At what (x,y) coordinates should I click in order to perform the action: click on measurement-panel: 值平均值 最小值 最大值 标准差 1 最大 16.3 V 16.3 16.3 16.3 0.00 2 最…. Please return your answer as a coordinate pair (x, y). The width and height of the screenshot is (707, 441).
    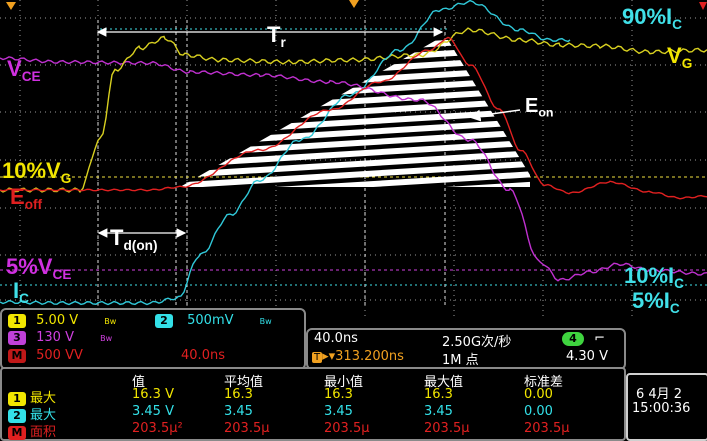
    Looking at the image, I should click on (313, 404).